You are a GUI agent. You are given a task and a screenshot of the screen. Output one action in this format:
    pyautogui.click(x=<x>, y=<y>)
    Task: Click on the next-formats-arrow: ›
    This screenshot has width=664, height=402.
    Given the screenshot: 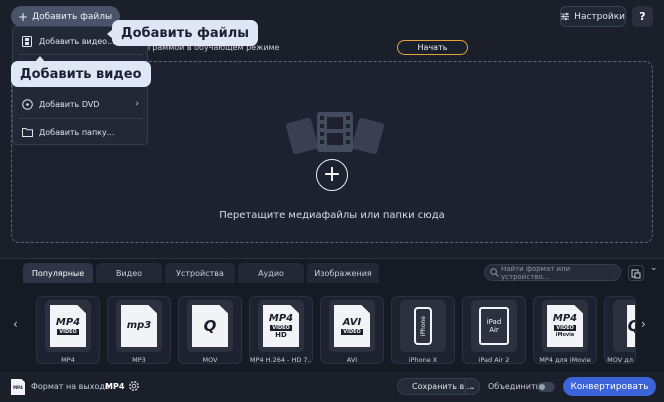 What is the action you would take?
    pyautogui.click(x=643, y=324)
    